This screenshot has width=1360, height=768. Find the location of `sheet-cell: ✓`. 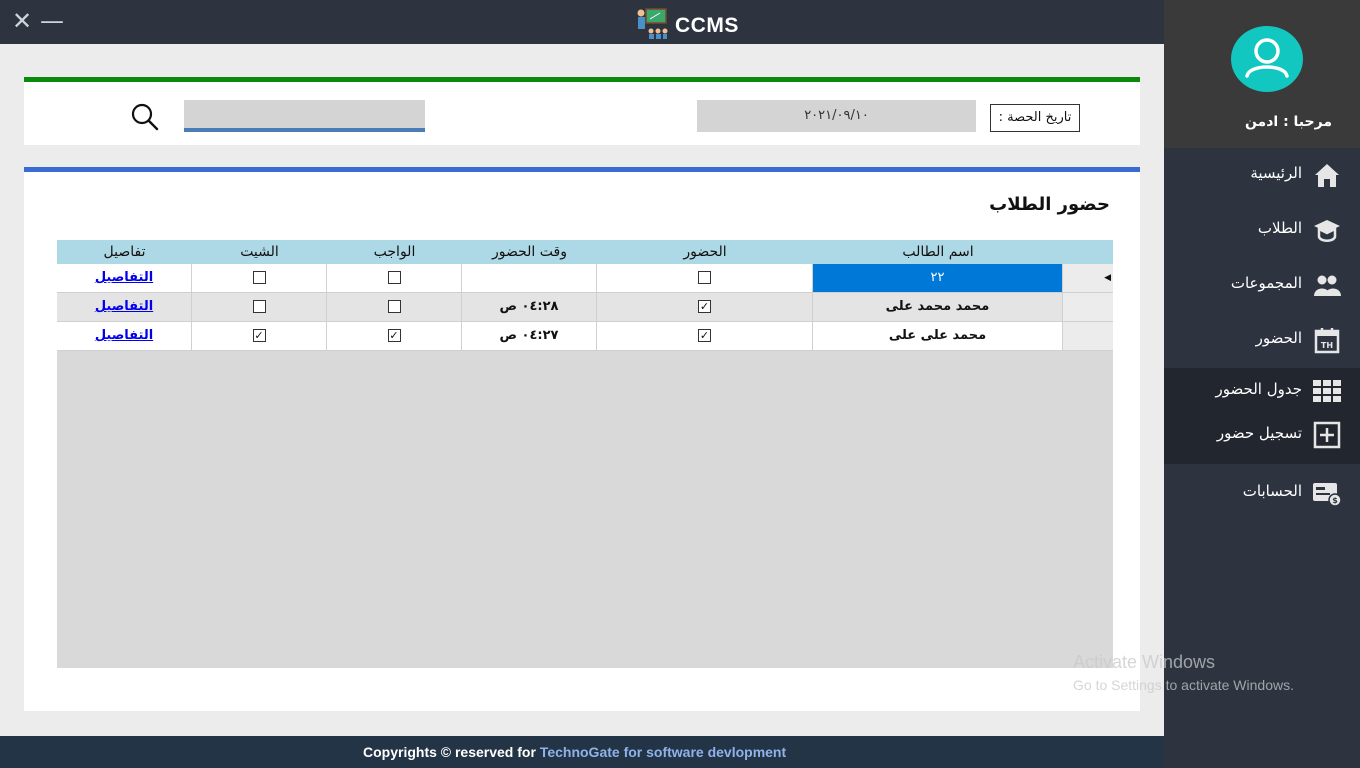

sheet-cell: ✓ is located at coordinates (259, 336).